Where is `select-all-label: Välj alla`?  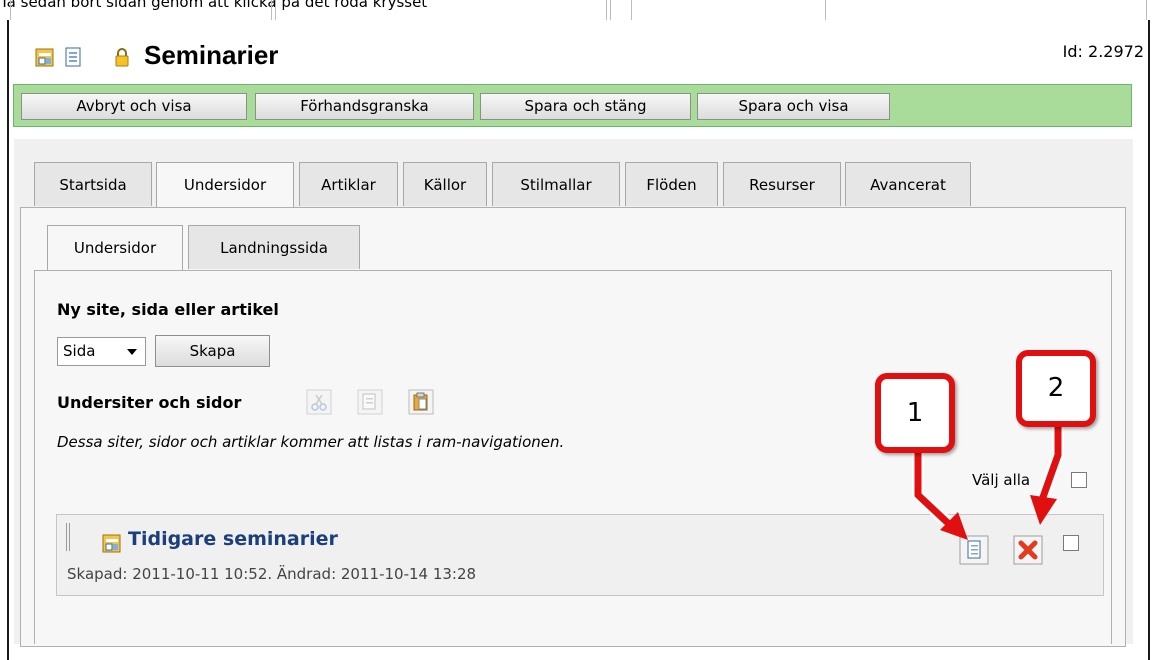 select-all-label: Välj alla is located at coordinates (1001, 480).